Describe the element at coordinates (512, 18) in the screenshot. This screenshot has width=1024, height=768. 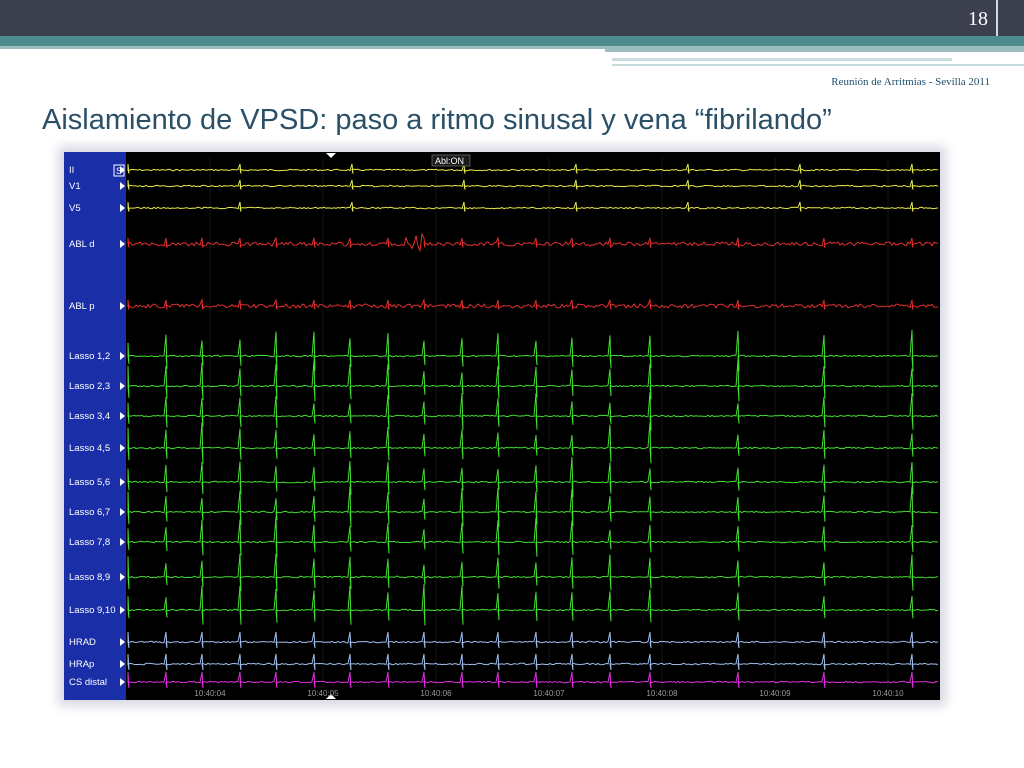
I see `top-bar` at that location.